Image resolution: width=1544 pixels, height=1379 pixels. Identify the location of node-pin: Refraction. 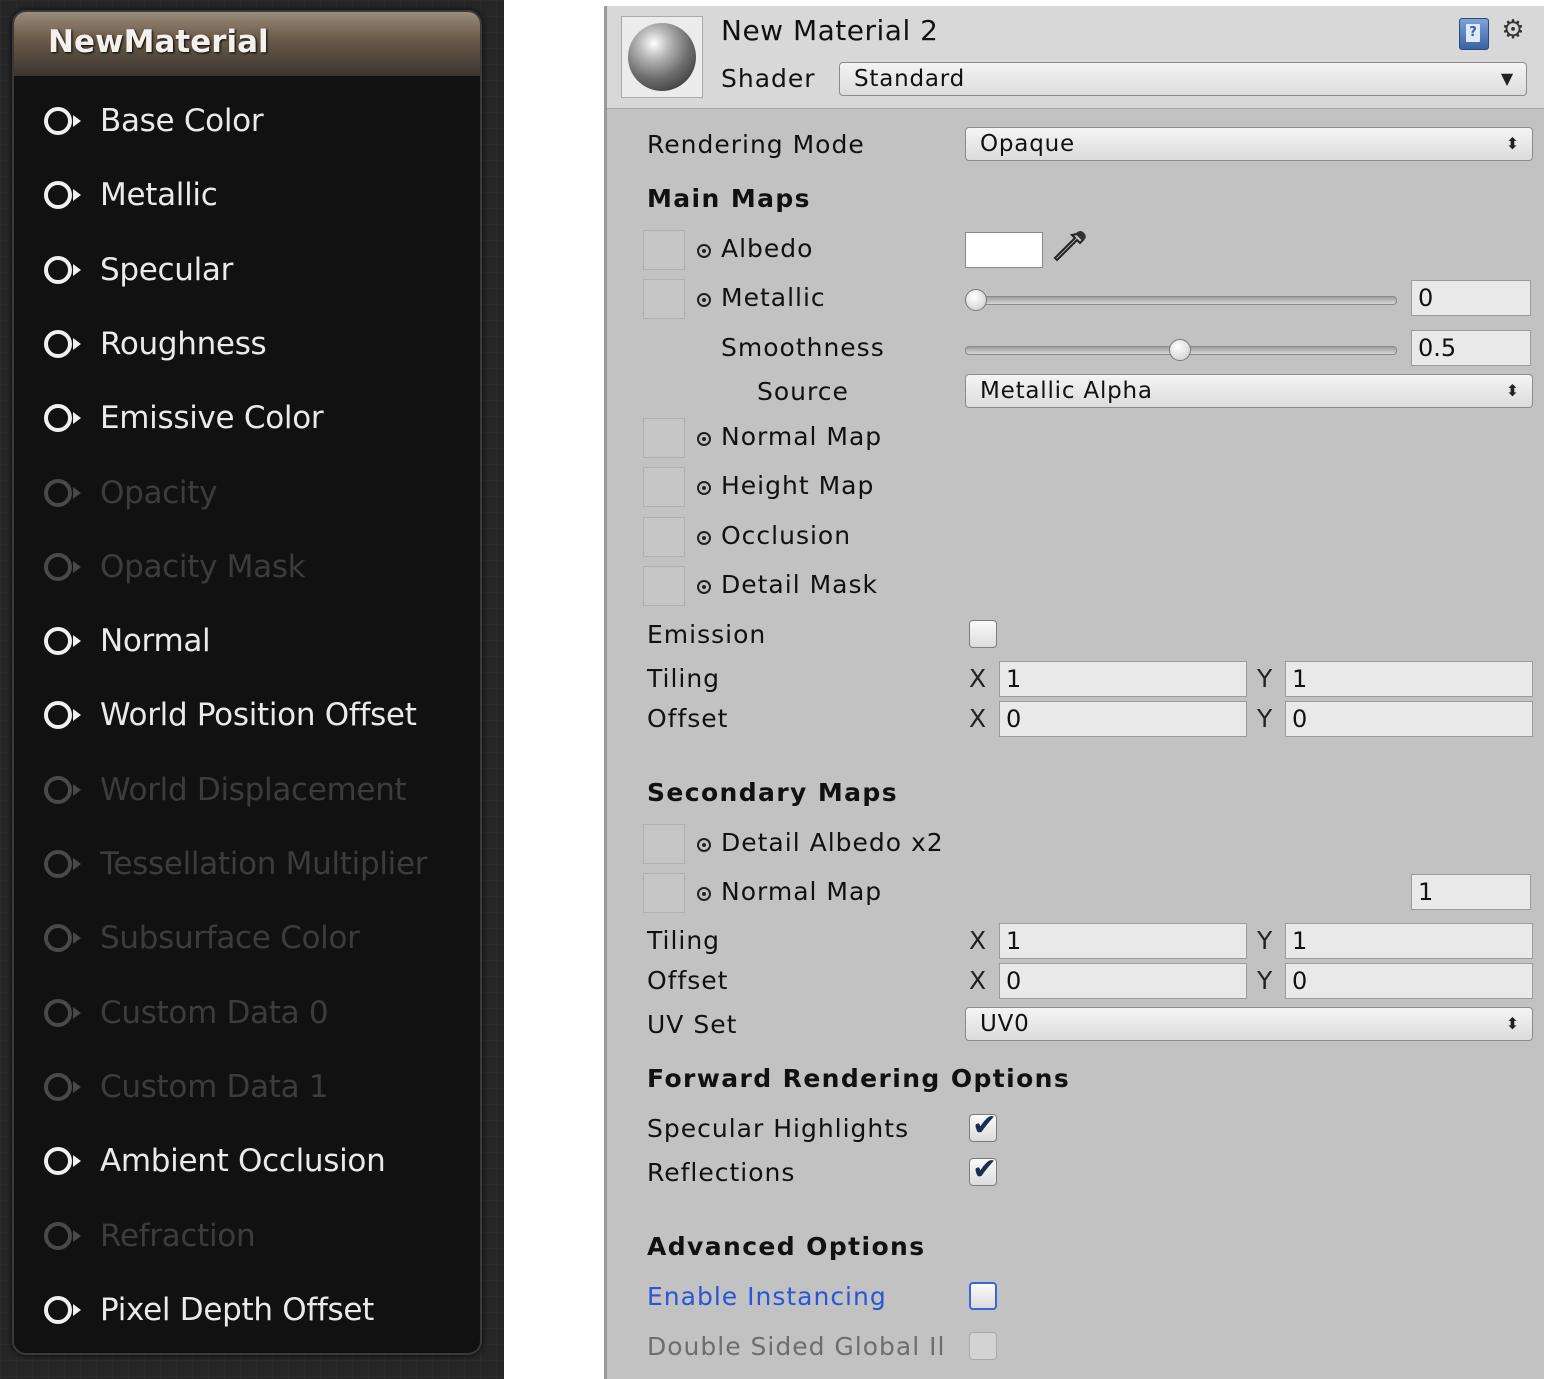
(247, 1236).